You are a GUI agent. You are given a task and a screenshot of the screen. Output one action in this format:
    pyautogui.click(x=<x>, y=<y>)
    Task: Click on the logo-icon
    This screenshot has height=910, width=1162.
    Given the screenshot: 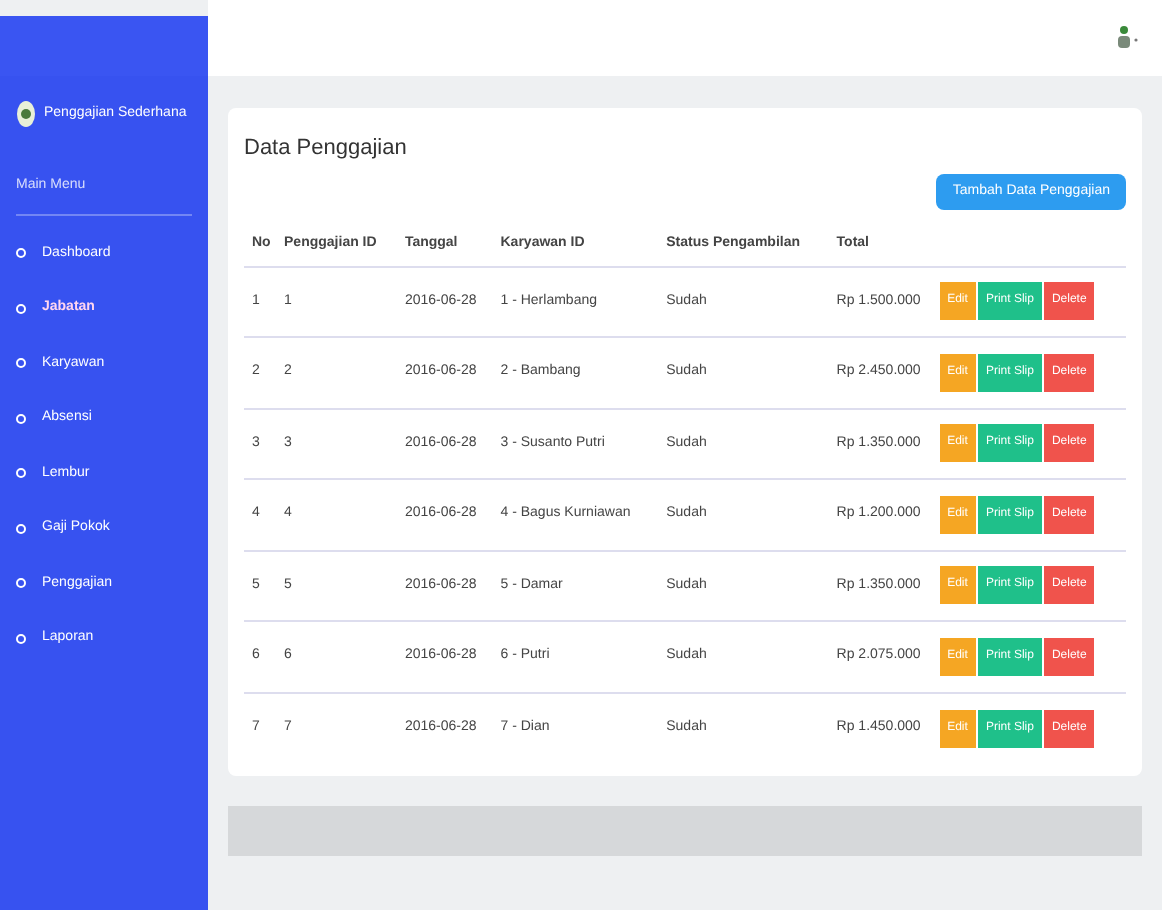 What is the action you would take?
    pyautogui.click(x=26, y=114)
    